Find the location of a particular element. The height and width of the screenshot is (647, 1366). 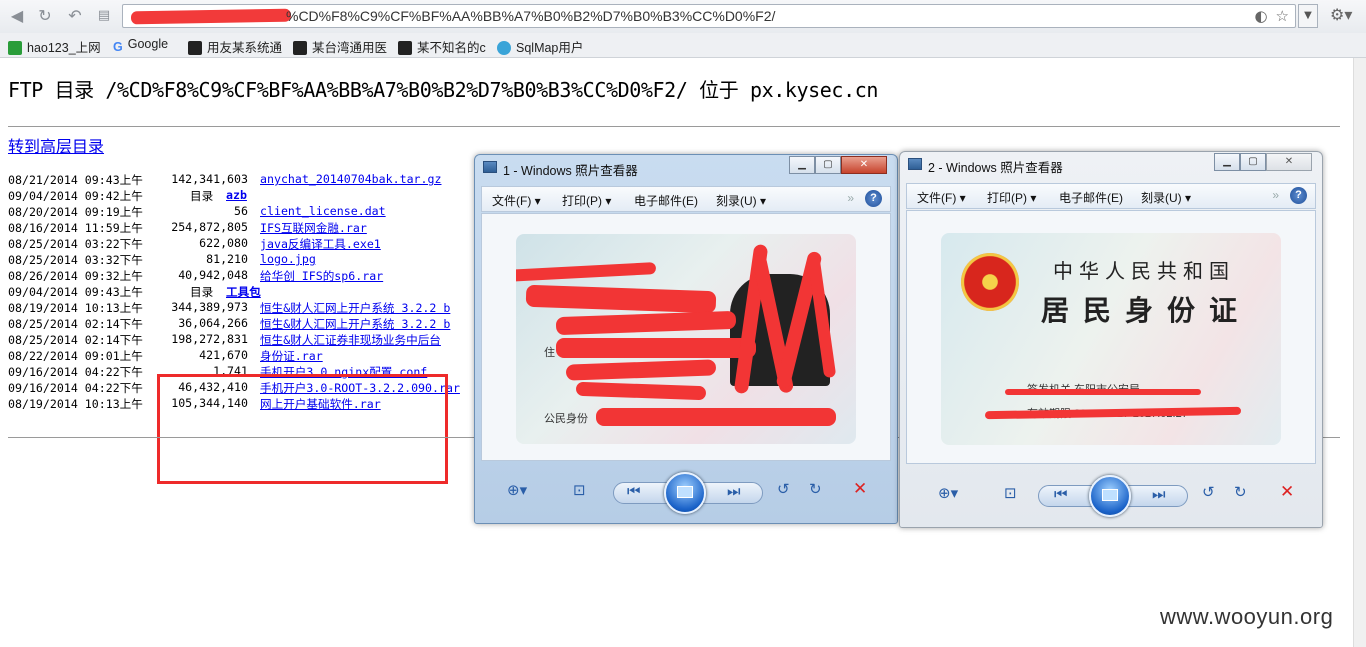

bookmark-yonyou: 用友某系统通 is located at coordinates (235, 46).